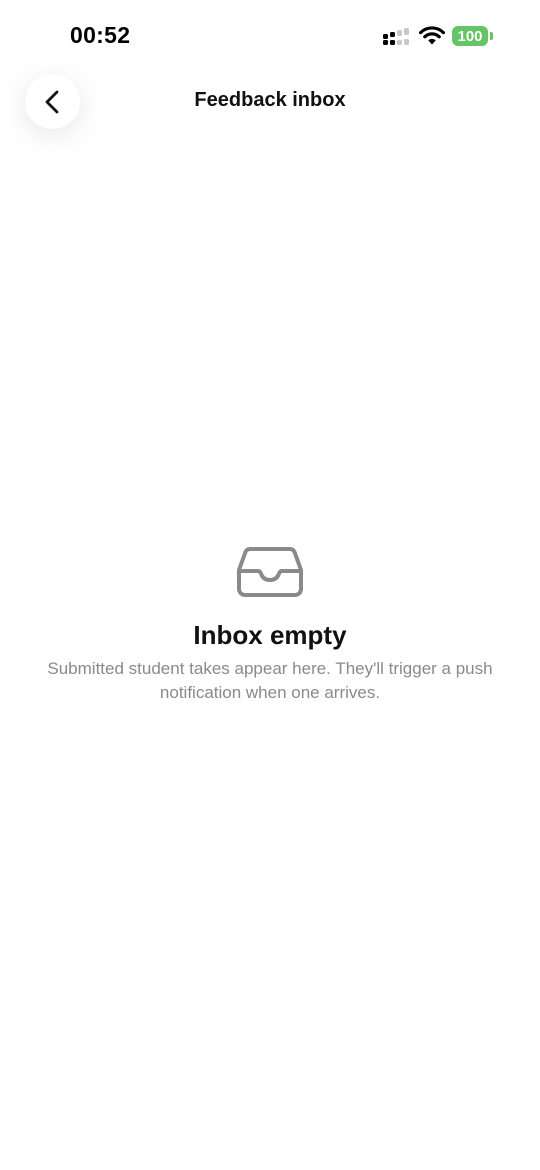  Describe the element at coordinates (270, 635) in the screenshot. I see `empty-state-title: Inbox empty` at that location.